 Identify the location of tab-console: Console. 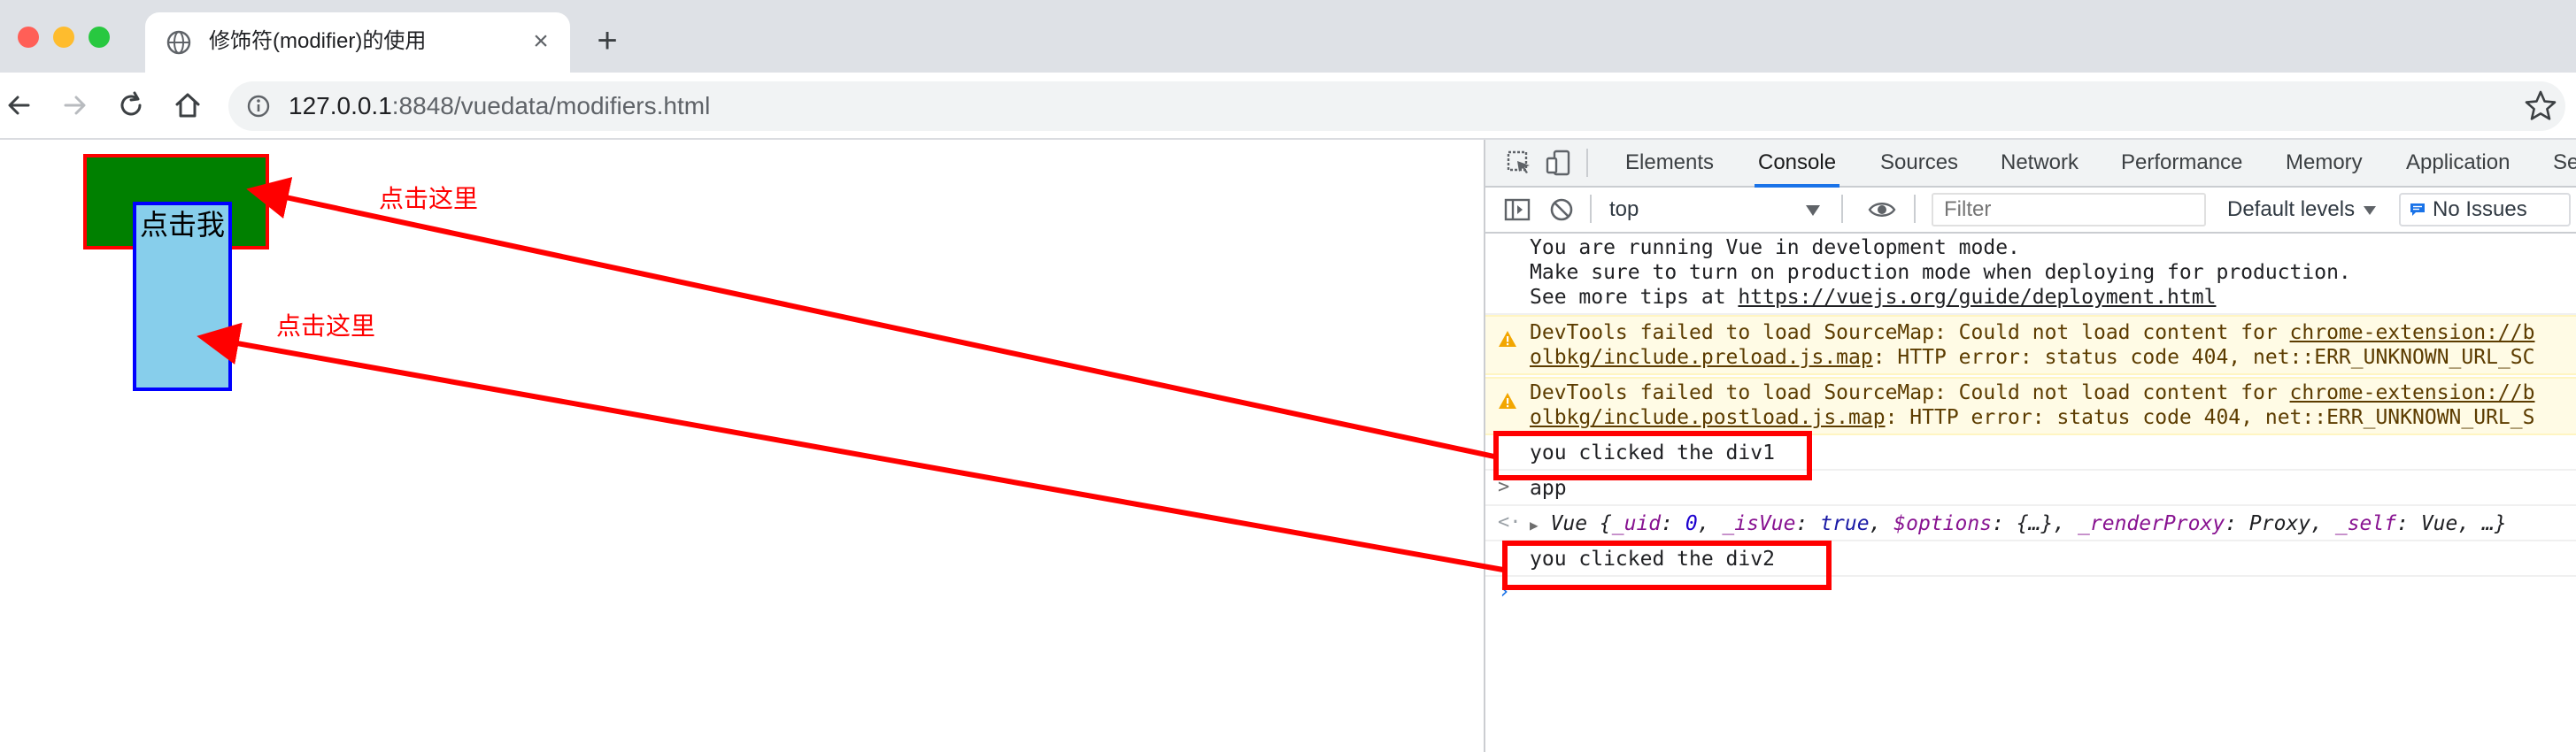
(1797, 164).